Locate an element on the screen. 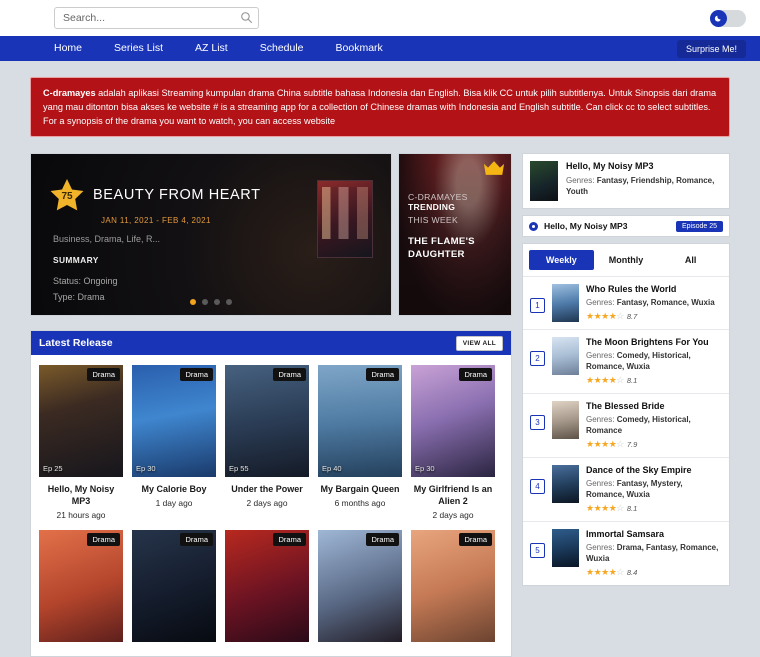 Image resolution: width=760 pixels, height=657 pixels. release-card-episode-badge: Ep 25 is located at coordinates (53, 468).